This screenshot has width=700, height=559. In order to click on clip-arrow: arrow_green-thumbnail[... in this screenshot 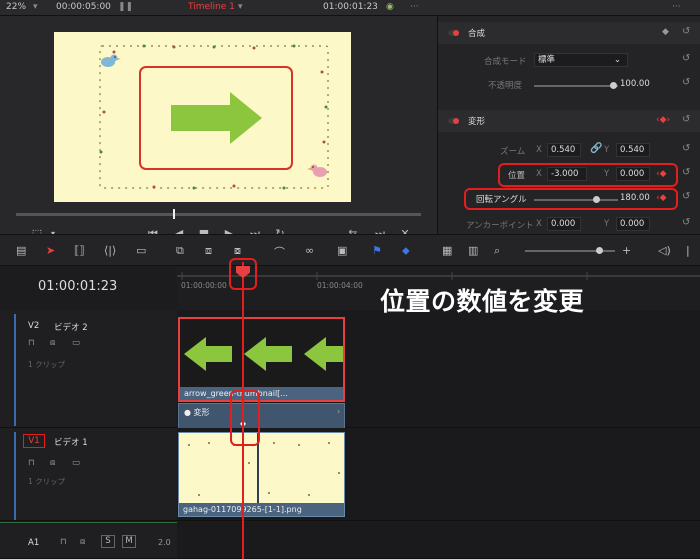, I will do `click(261, 359)`.